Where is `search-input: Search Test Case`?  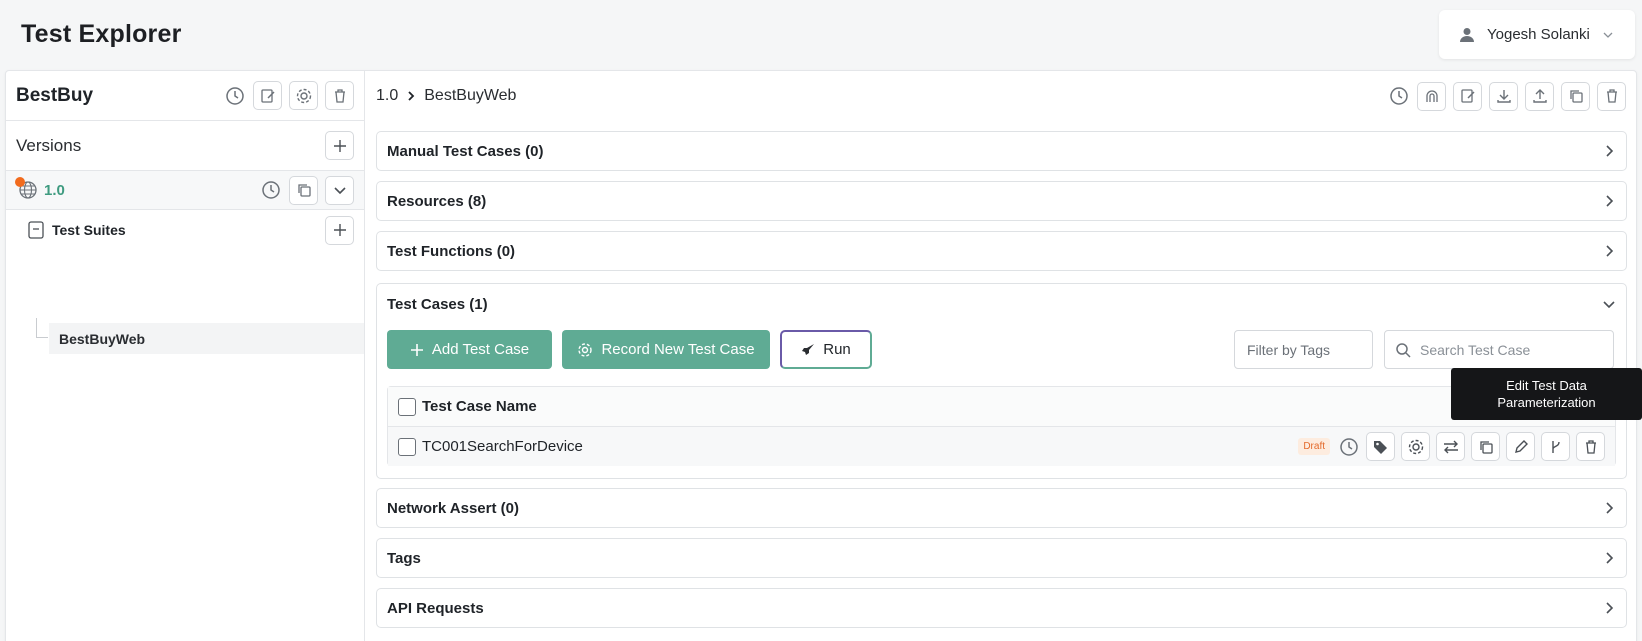 search-input: Search Test Case is located at coordinates (1499, 349).